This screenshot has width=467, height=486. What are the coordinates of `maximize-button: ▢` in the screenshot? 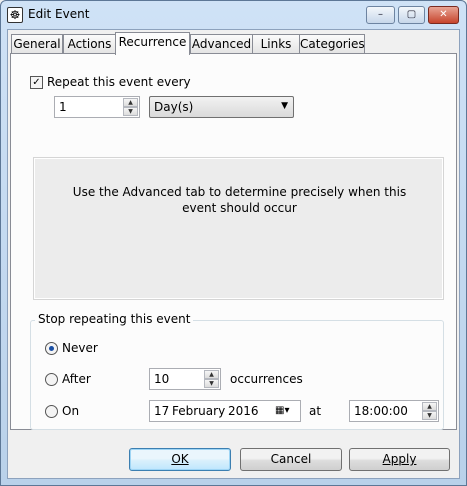 It's located at (411, 15).